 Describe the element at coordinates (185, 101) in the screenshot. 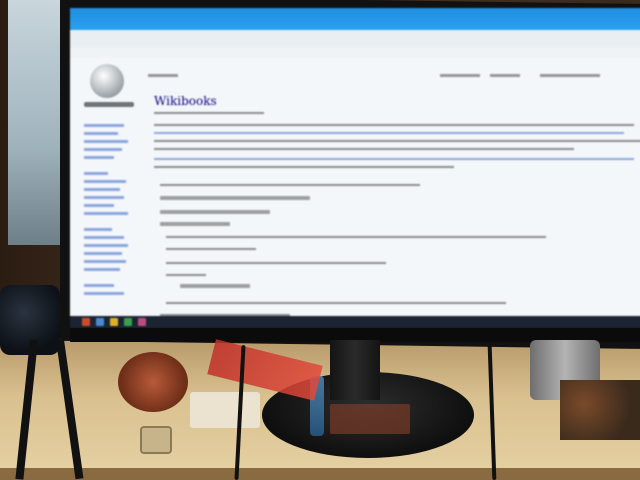

I see `page-title: Wikibooks` at that location.